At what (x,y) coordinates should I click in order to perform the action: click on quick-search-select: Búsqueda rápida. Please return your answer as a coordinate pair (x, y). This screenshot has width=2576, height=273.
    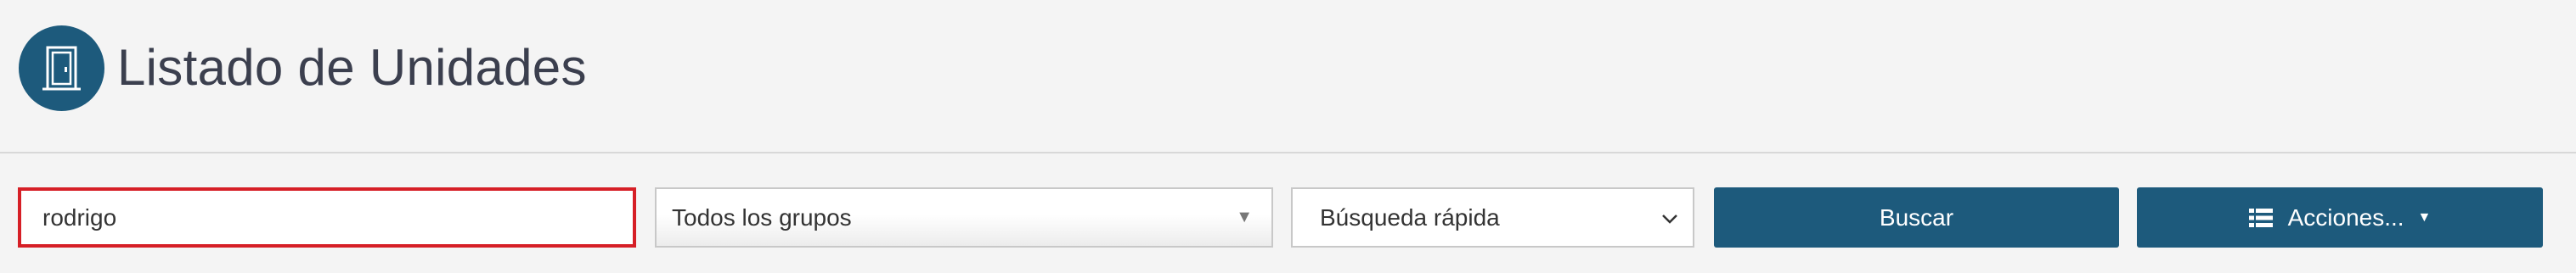
    Looking at the image, I should click on (1492, 217).